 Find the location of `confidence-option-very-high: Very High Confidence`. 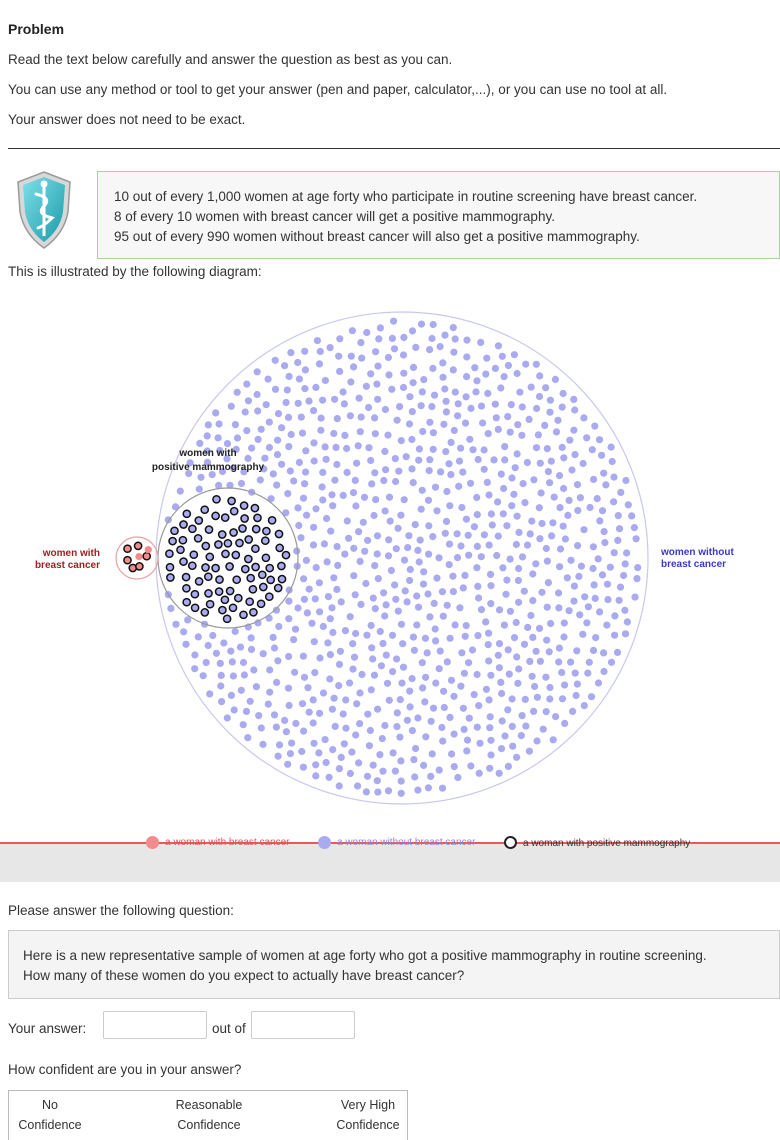

confidence-option-very-high: Very High Confidence is located at coordinates (368, 1115).